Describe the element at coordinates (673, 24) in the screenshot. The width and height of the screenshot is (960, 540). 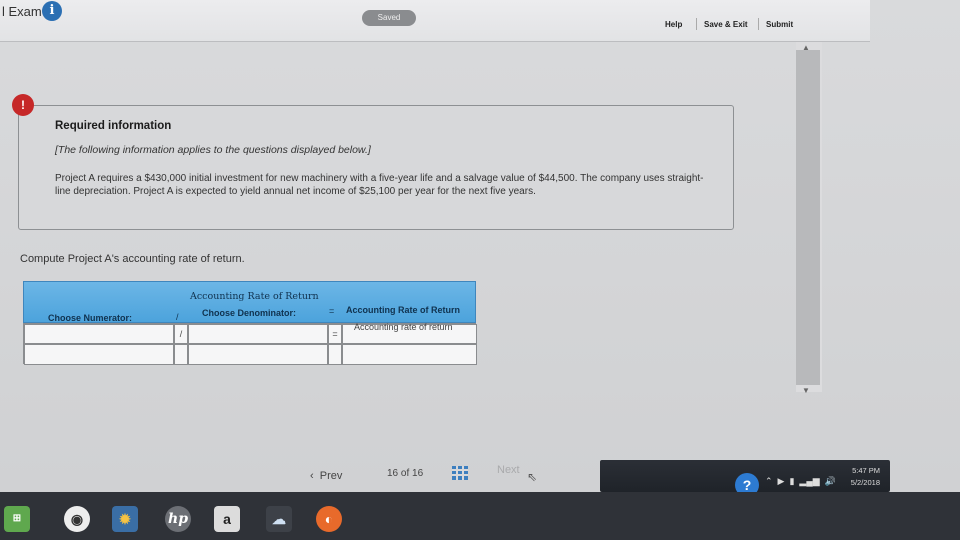
I see `help-button: Help` at that location.